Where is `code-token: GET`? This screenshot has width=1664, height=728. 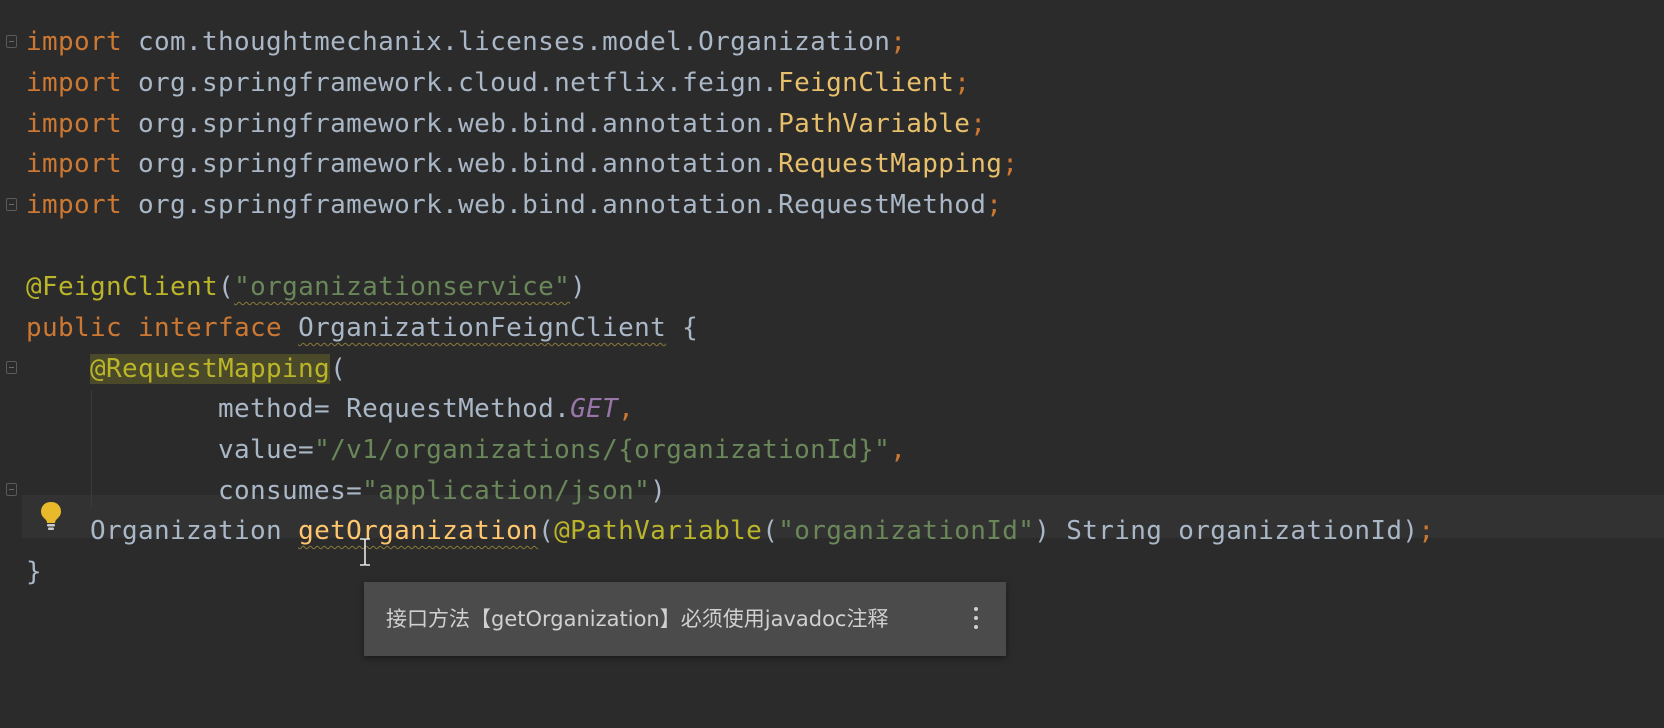 code-token: GET is located at coordinates (594, 409).